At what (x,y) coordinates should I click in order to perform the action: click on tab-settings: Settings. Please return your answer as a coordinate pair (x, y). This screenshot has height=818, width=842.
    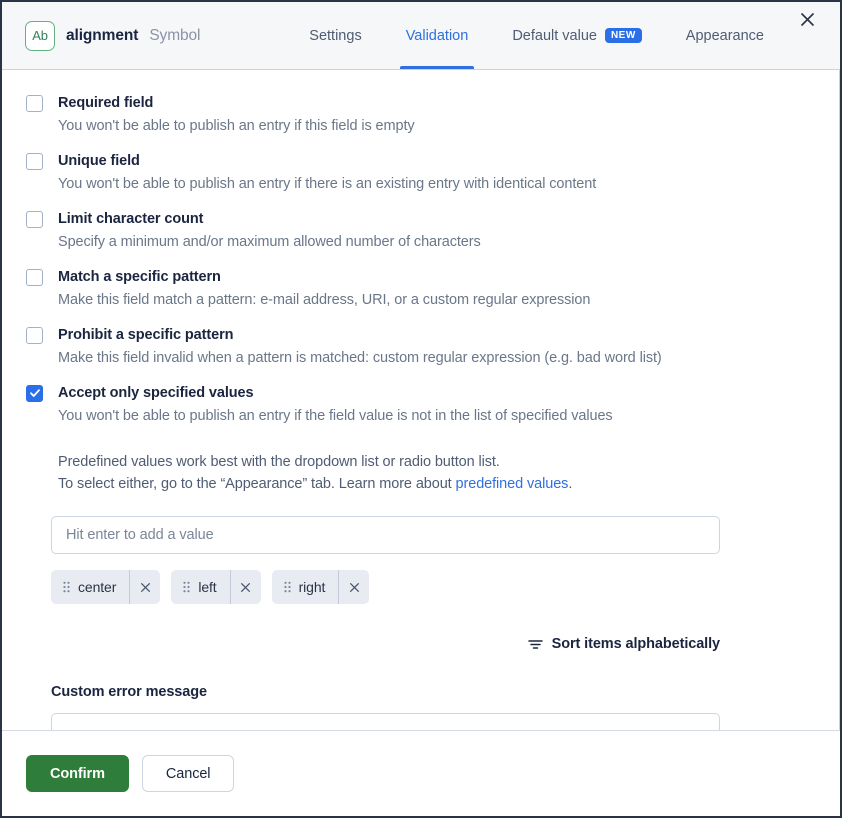
    Looking at the image, I should click on (335, 35).